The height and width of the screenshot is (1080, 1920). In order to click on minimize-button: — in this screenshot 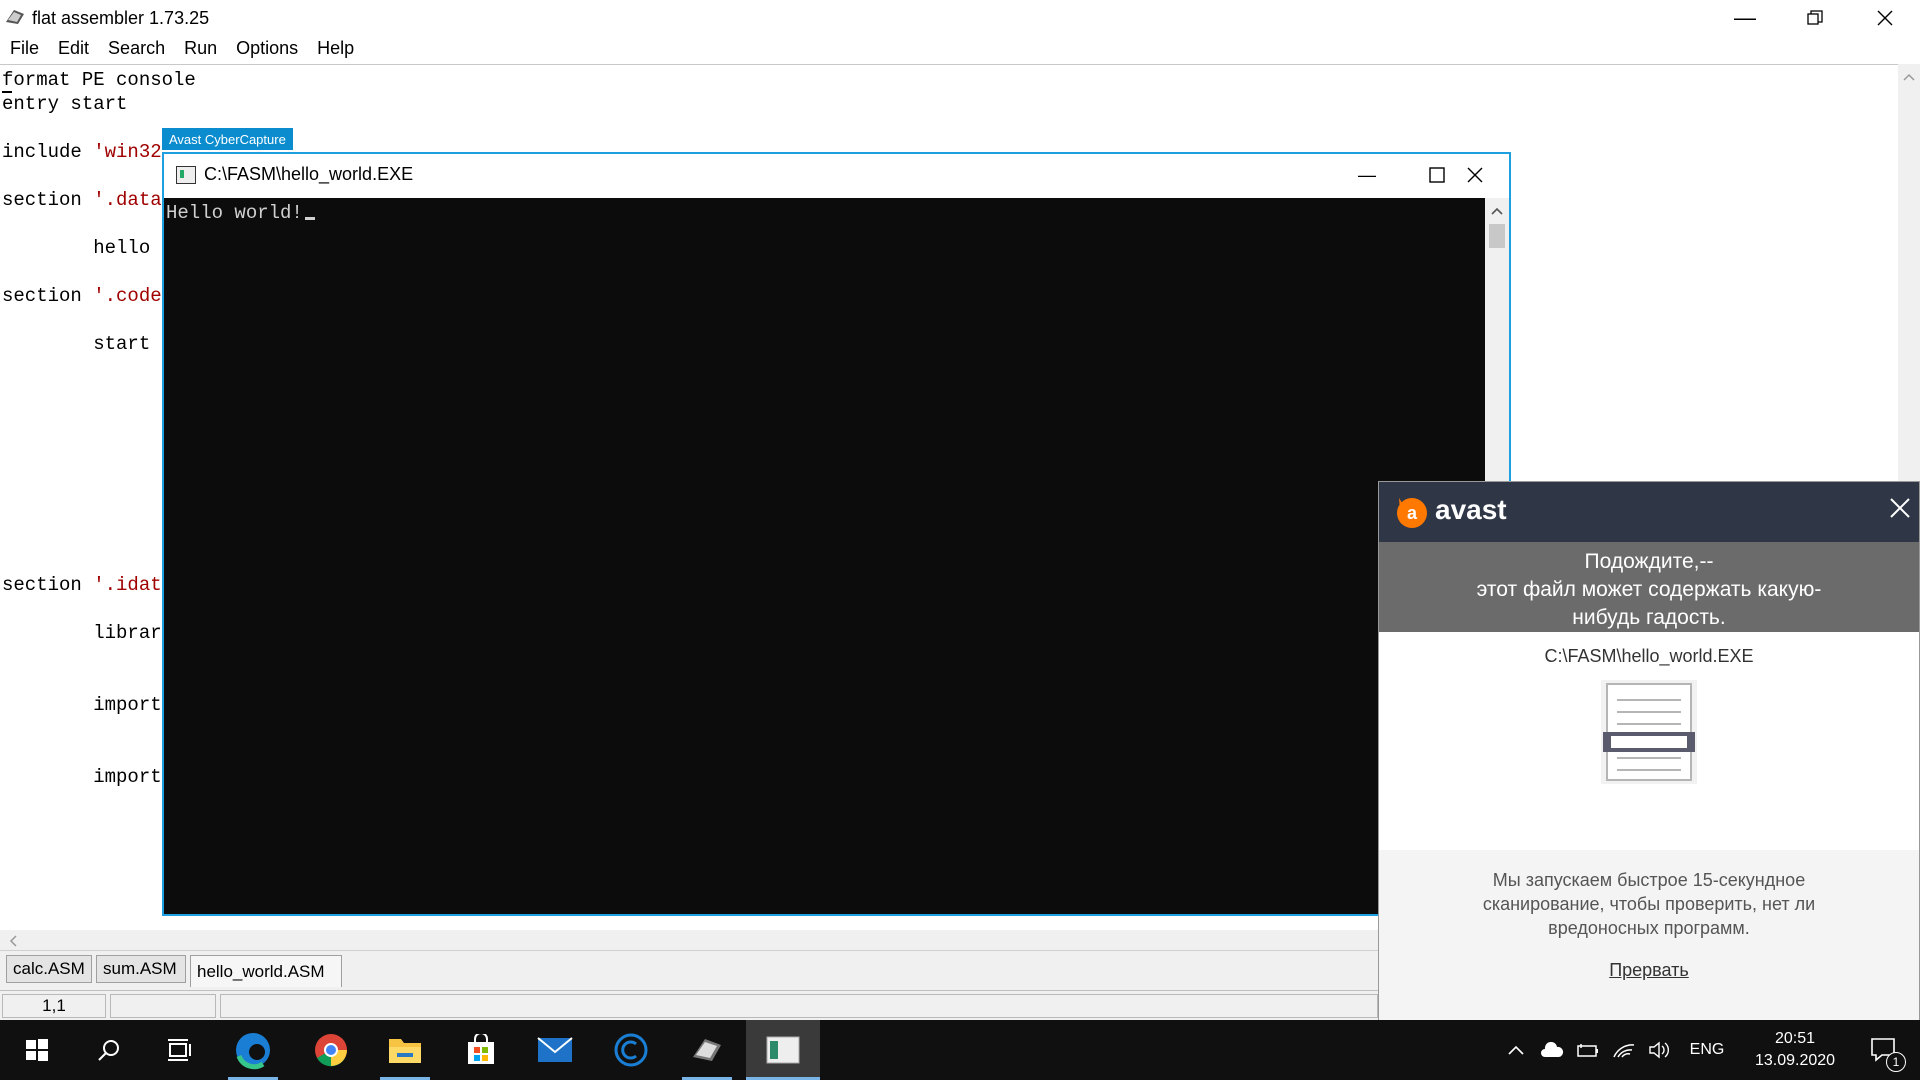, I will do `click(1745, 18)`.